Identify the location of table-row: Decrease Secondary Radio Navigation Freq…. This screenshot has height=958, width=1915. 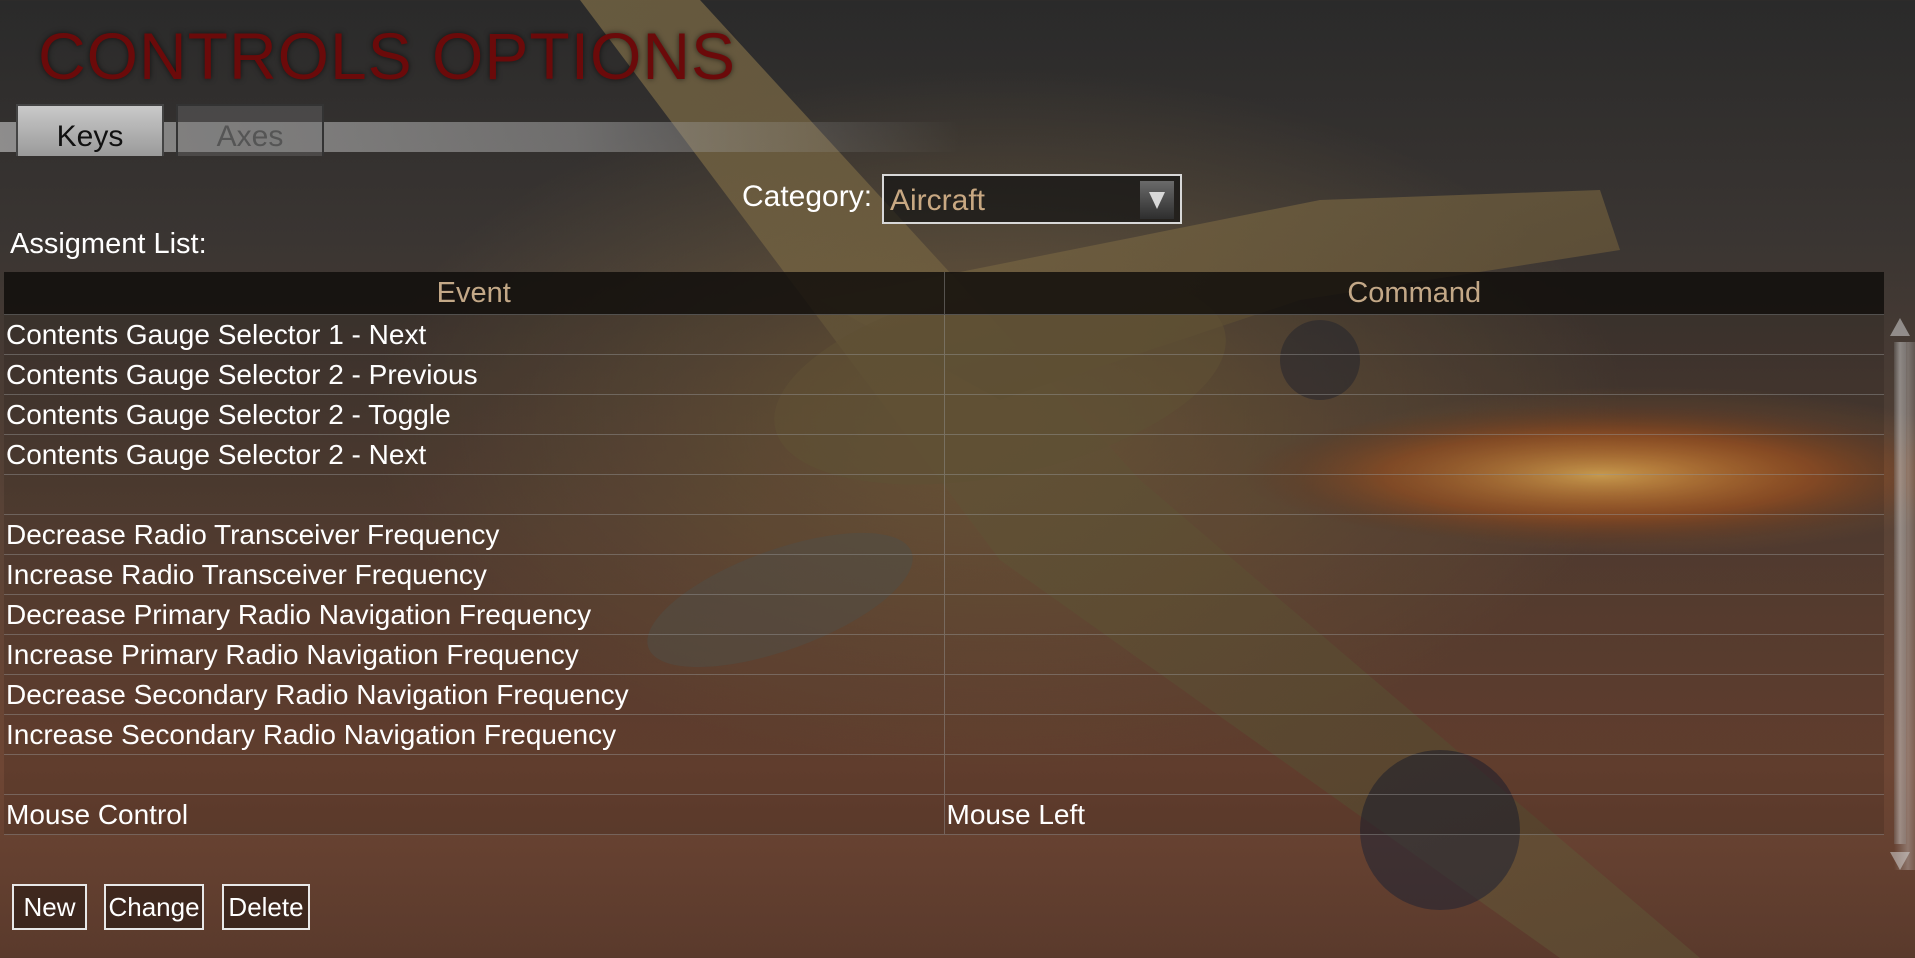
(944, 695).